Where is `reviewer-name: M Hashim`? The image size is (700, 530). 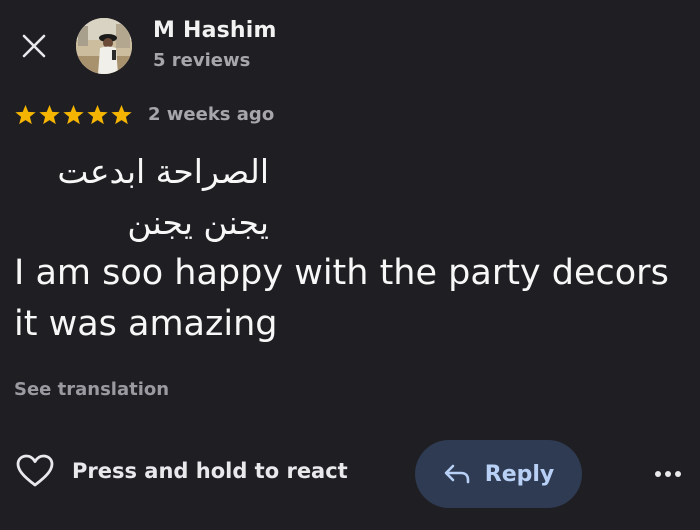
reviewer-name: M Hashim is located at coordinates (215, 30).